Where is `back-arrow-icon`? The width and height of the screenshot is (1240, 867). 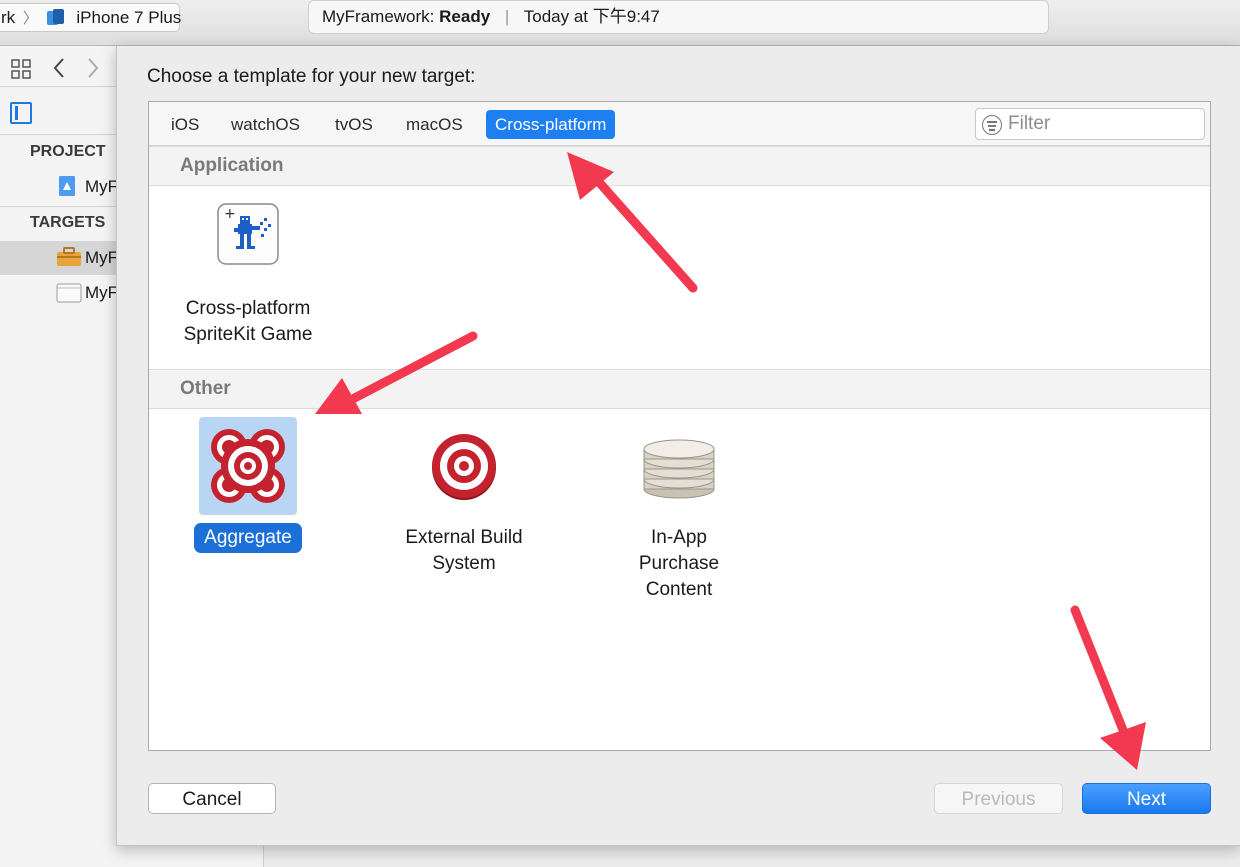 back-arrow-icon is located at coordinates (59, 71).